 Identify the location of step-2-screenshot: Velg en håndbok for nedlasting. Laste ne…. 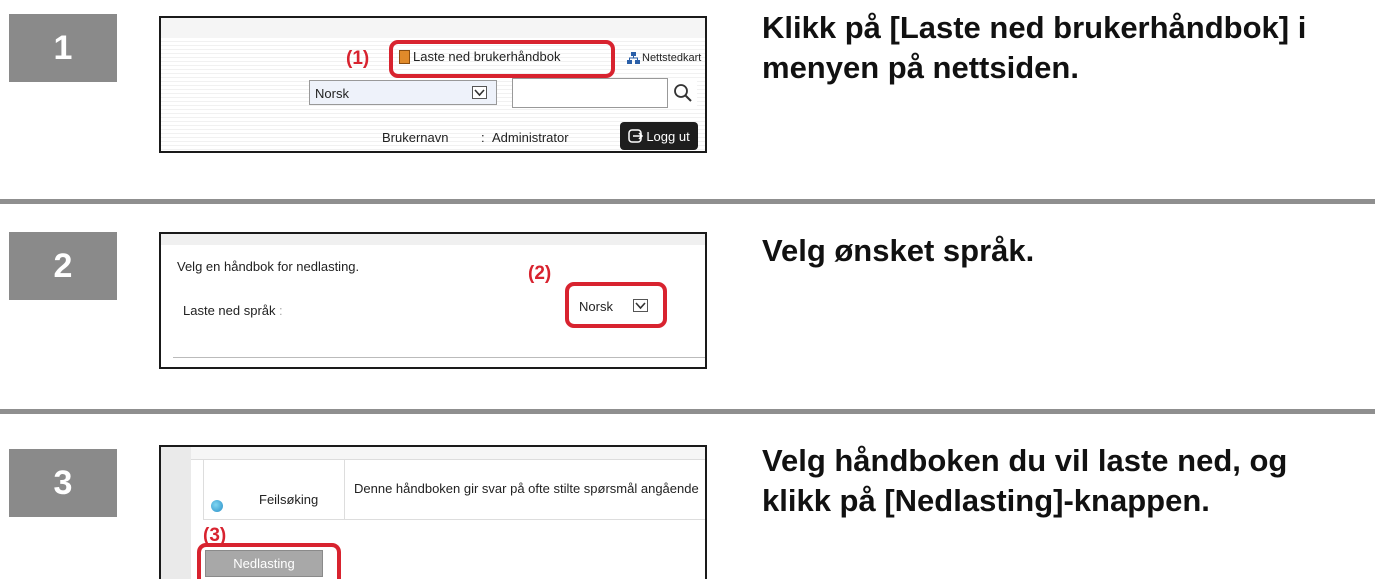
(433, 300).